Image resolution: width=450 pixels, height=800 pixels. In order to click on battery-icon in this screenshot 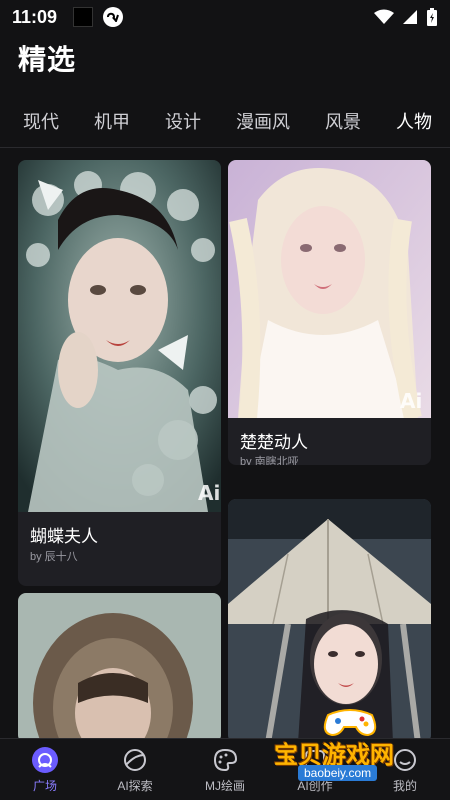, I will do `click(432, 17)`.